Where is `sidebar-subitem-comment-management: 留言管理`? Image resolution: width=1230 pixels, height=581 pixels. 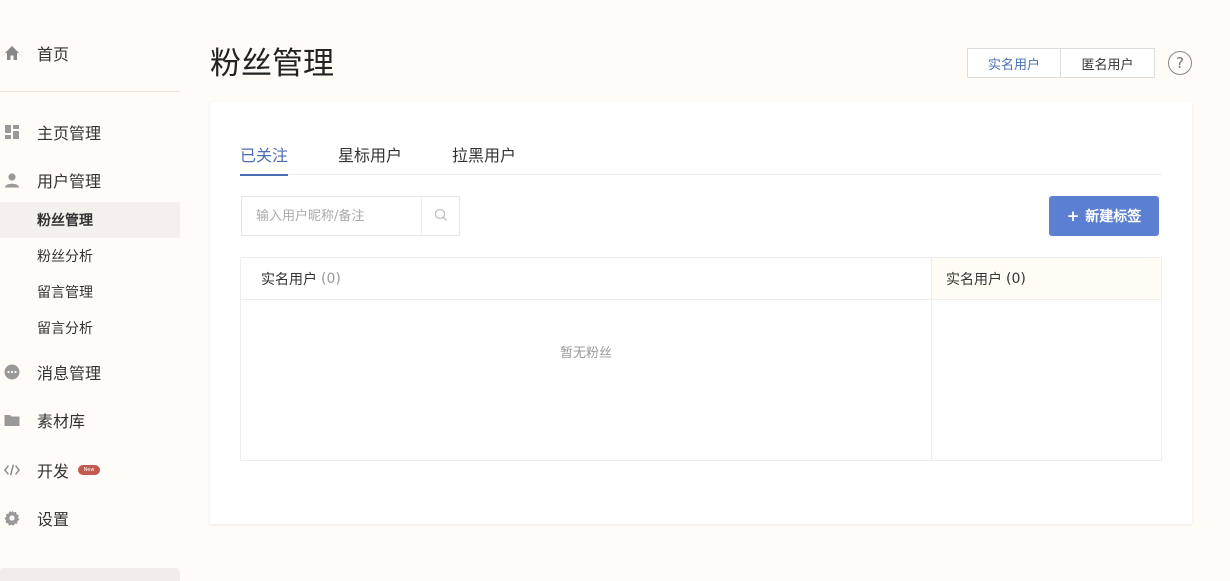
sidebar-subitem-comment-management: 留言管理 is located at coordinates (90, 292).